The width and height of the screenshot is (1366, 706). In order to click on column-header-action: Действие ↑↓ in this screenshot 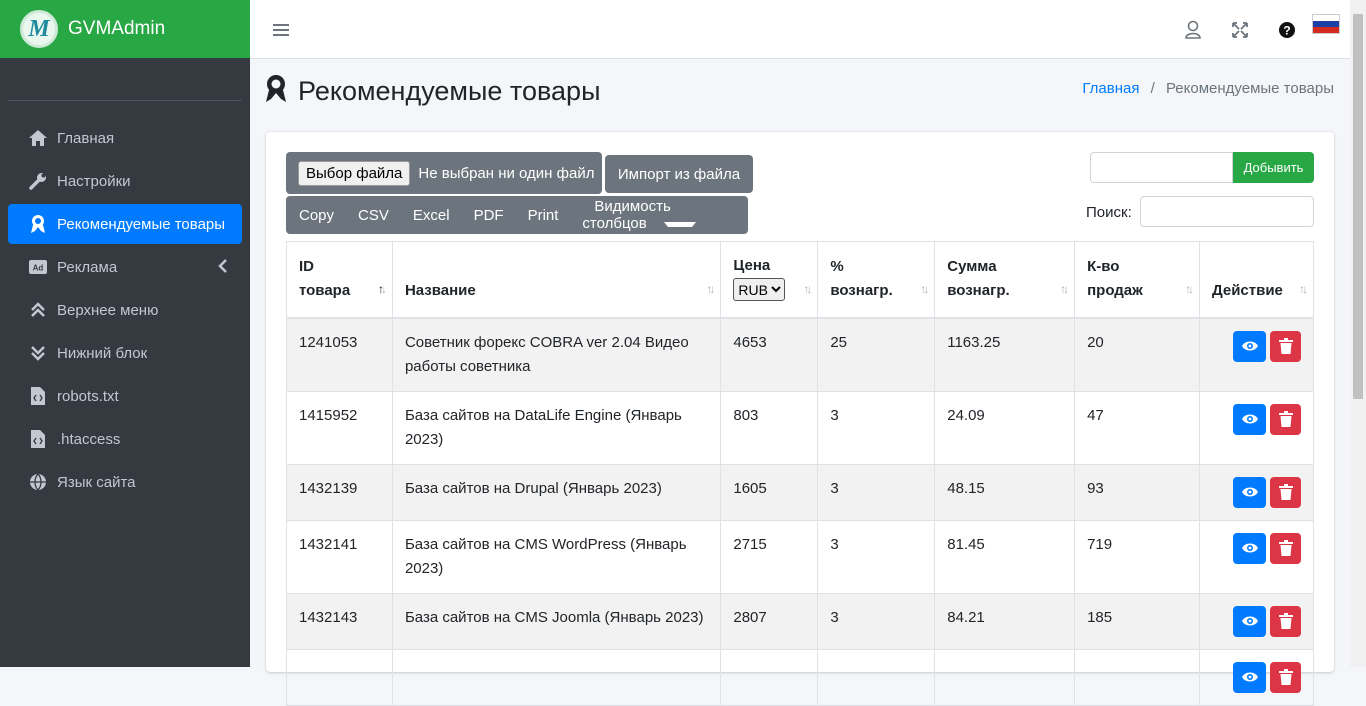, I will do `click(1256, 280)`.